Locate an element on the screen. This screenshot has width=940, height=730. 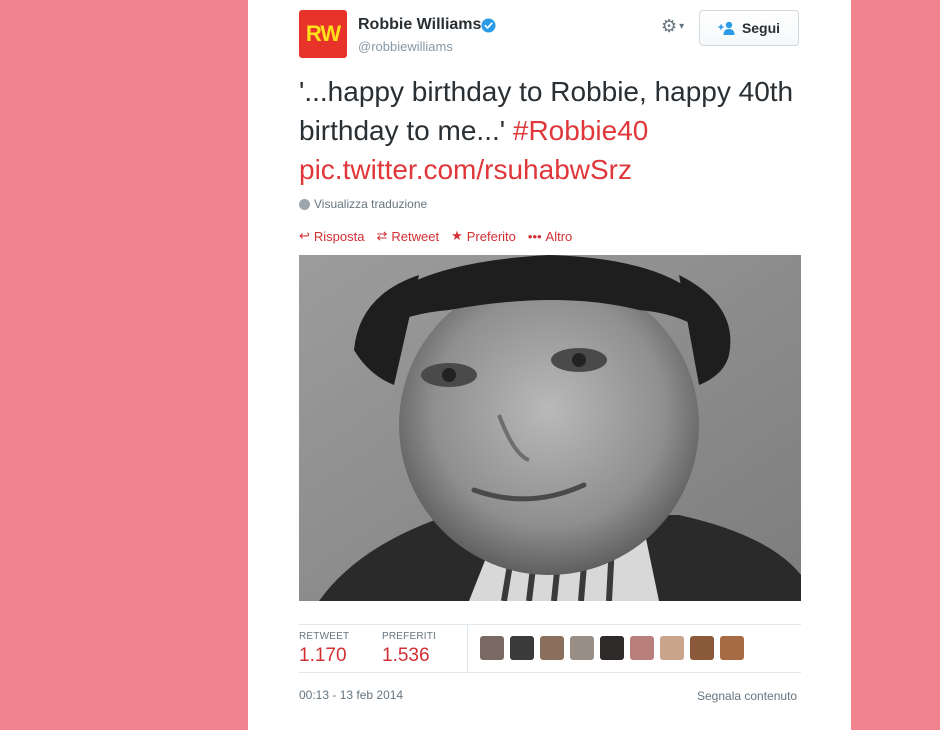
avatar-logo-text: RW is located at coordinates (323, 33).